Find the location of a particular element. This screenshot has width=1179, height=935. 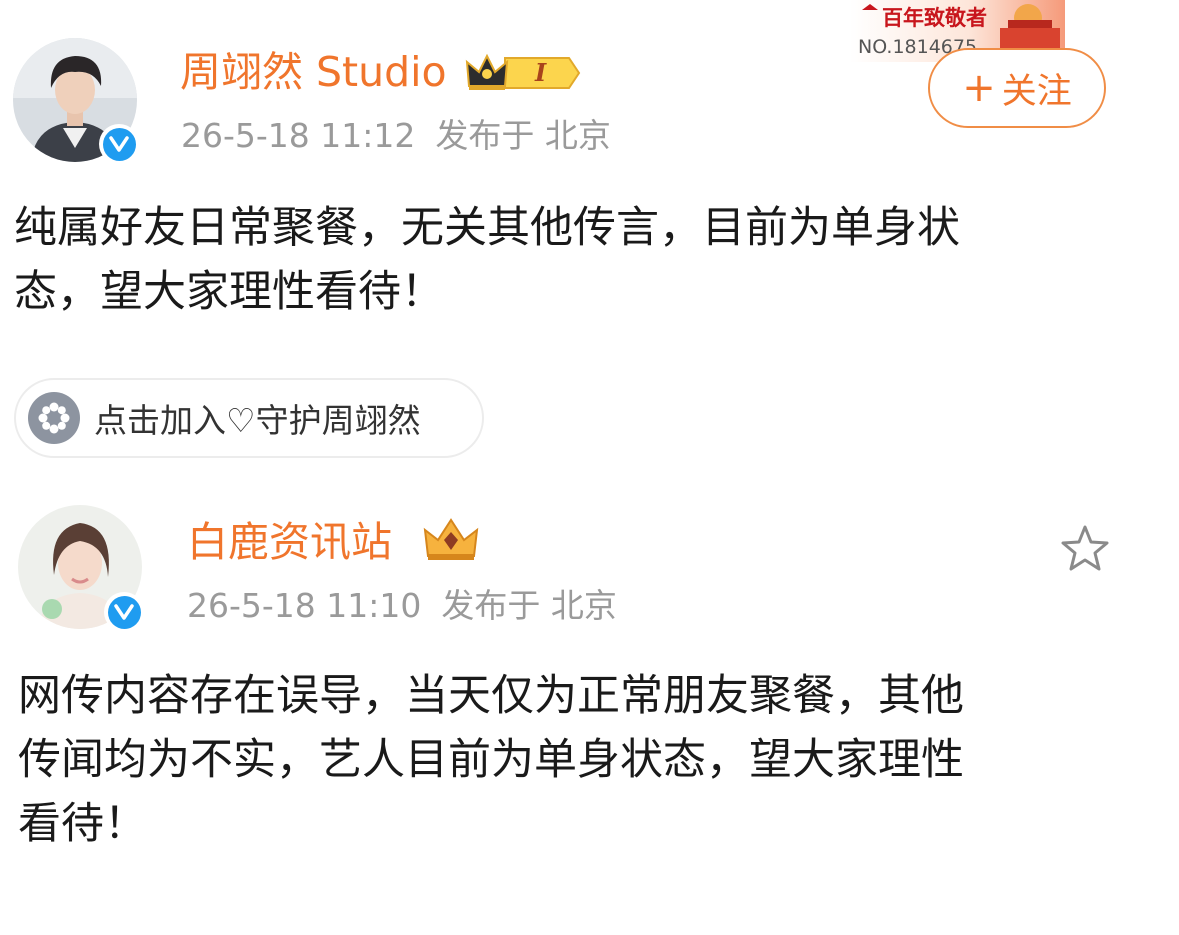

timestamp: 26-5-18 11:10 is located at coordinates (304, 605).